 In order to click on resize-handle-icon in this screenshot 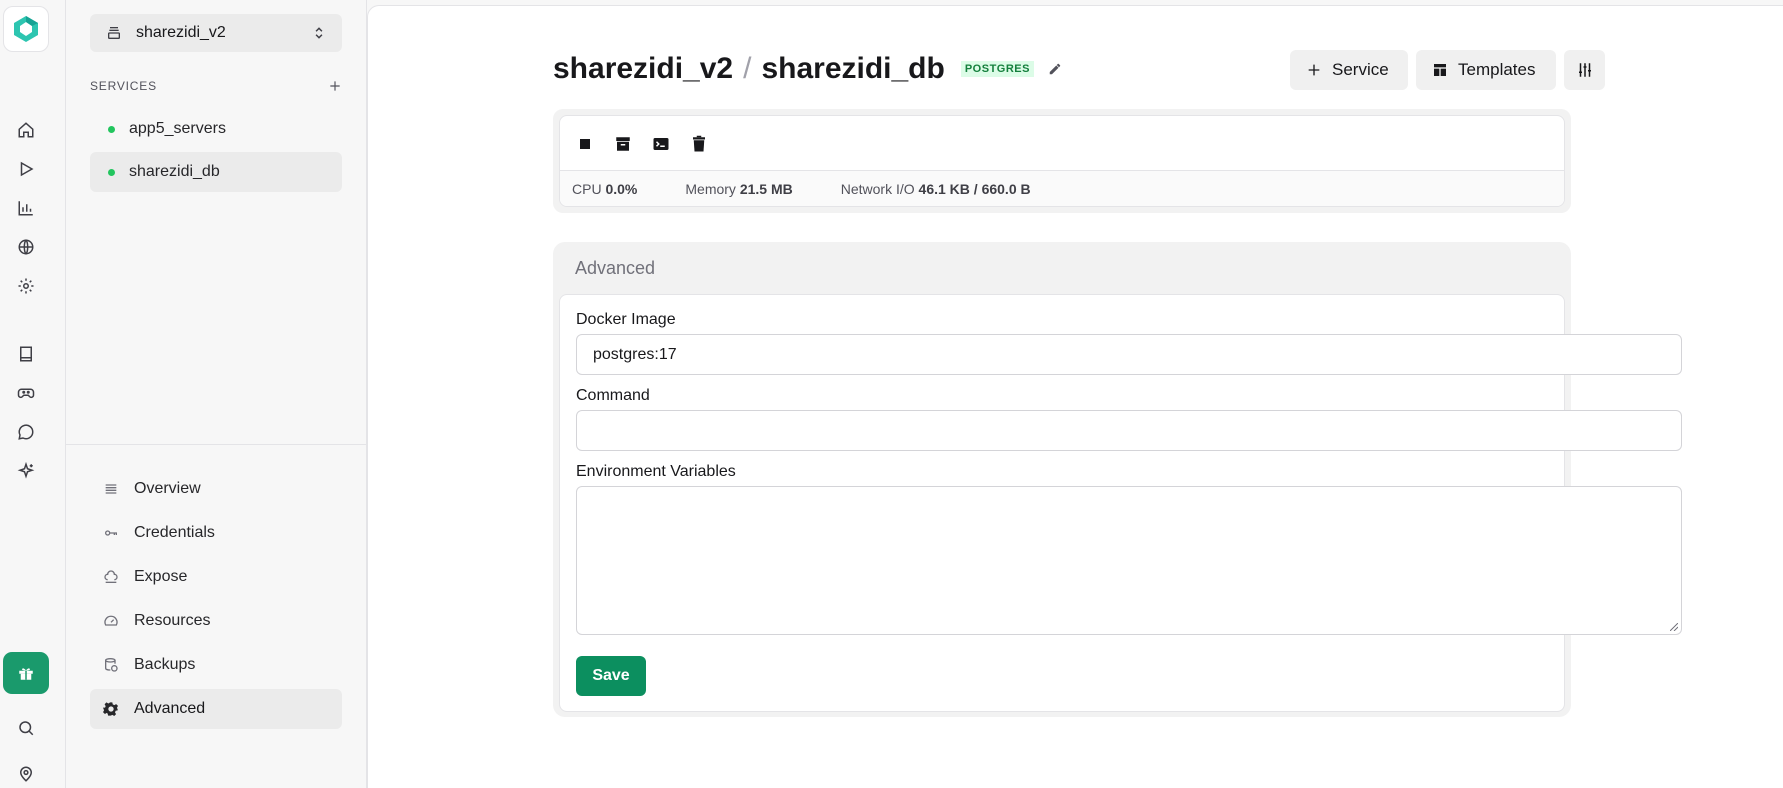, I will do `click(1674, 627)`.